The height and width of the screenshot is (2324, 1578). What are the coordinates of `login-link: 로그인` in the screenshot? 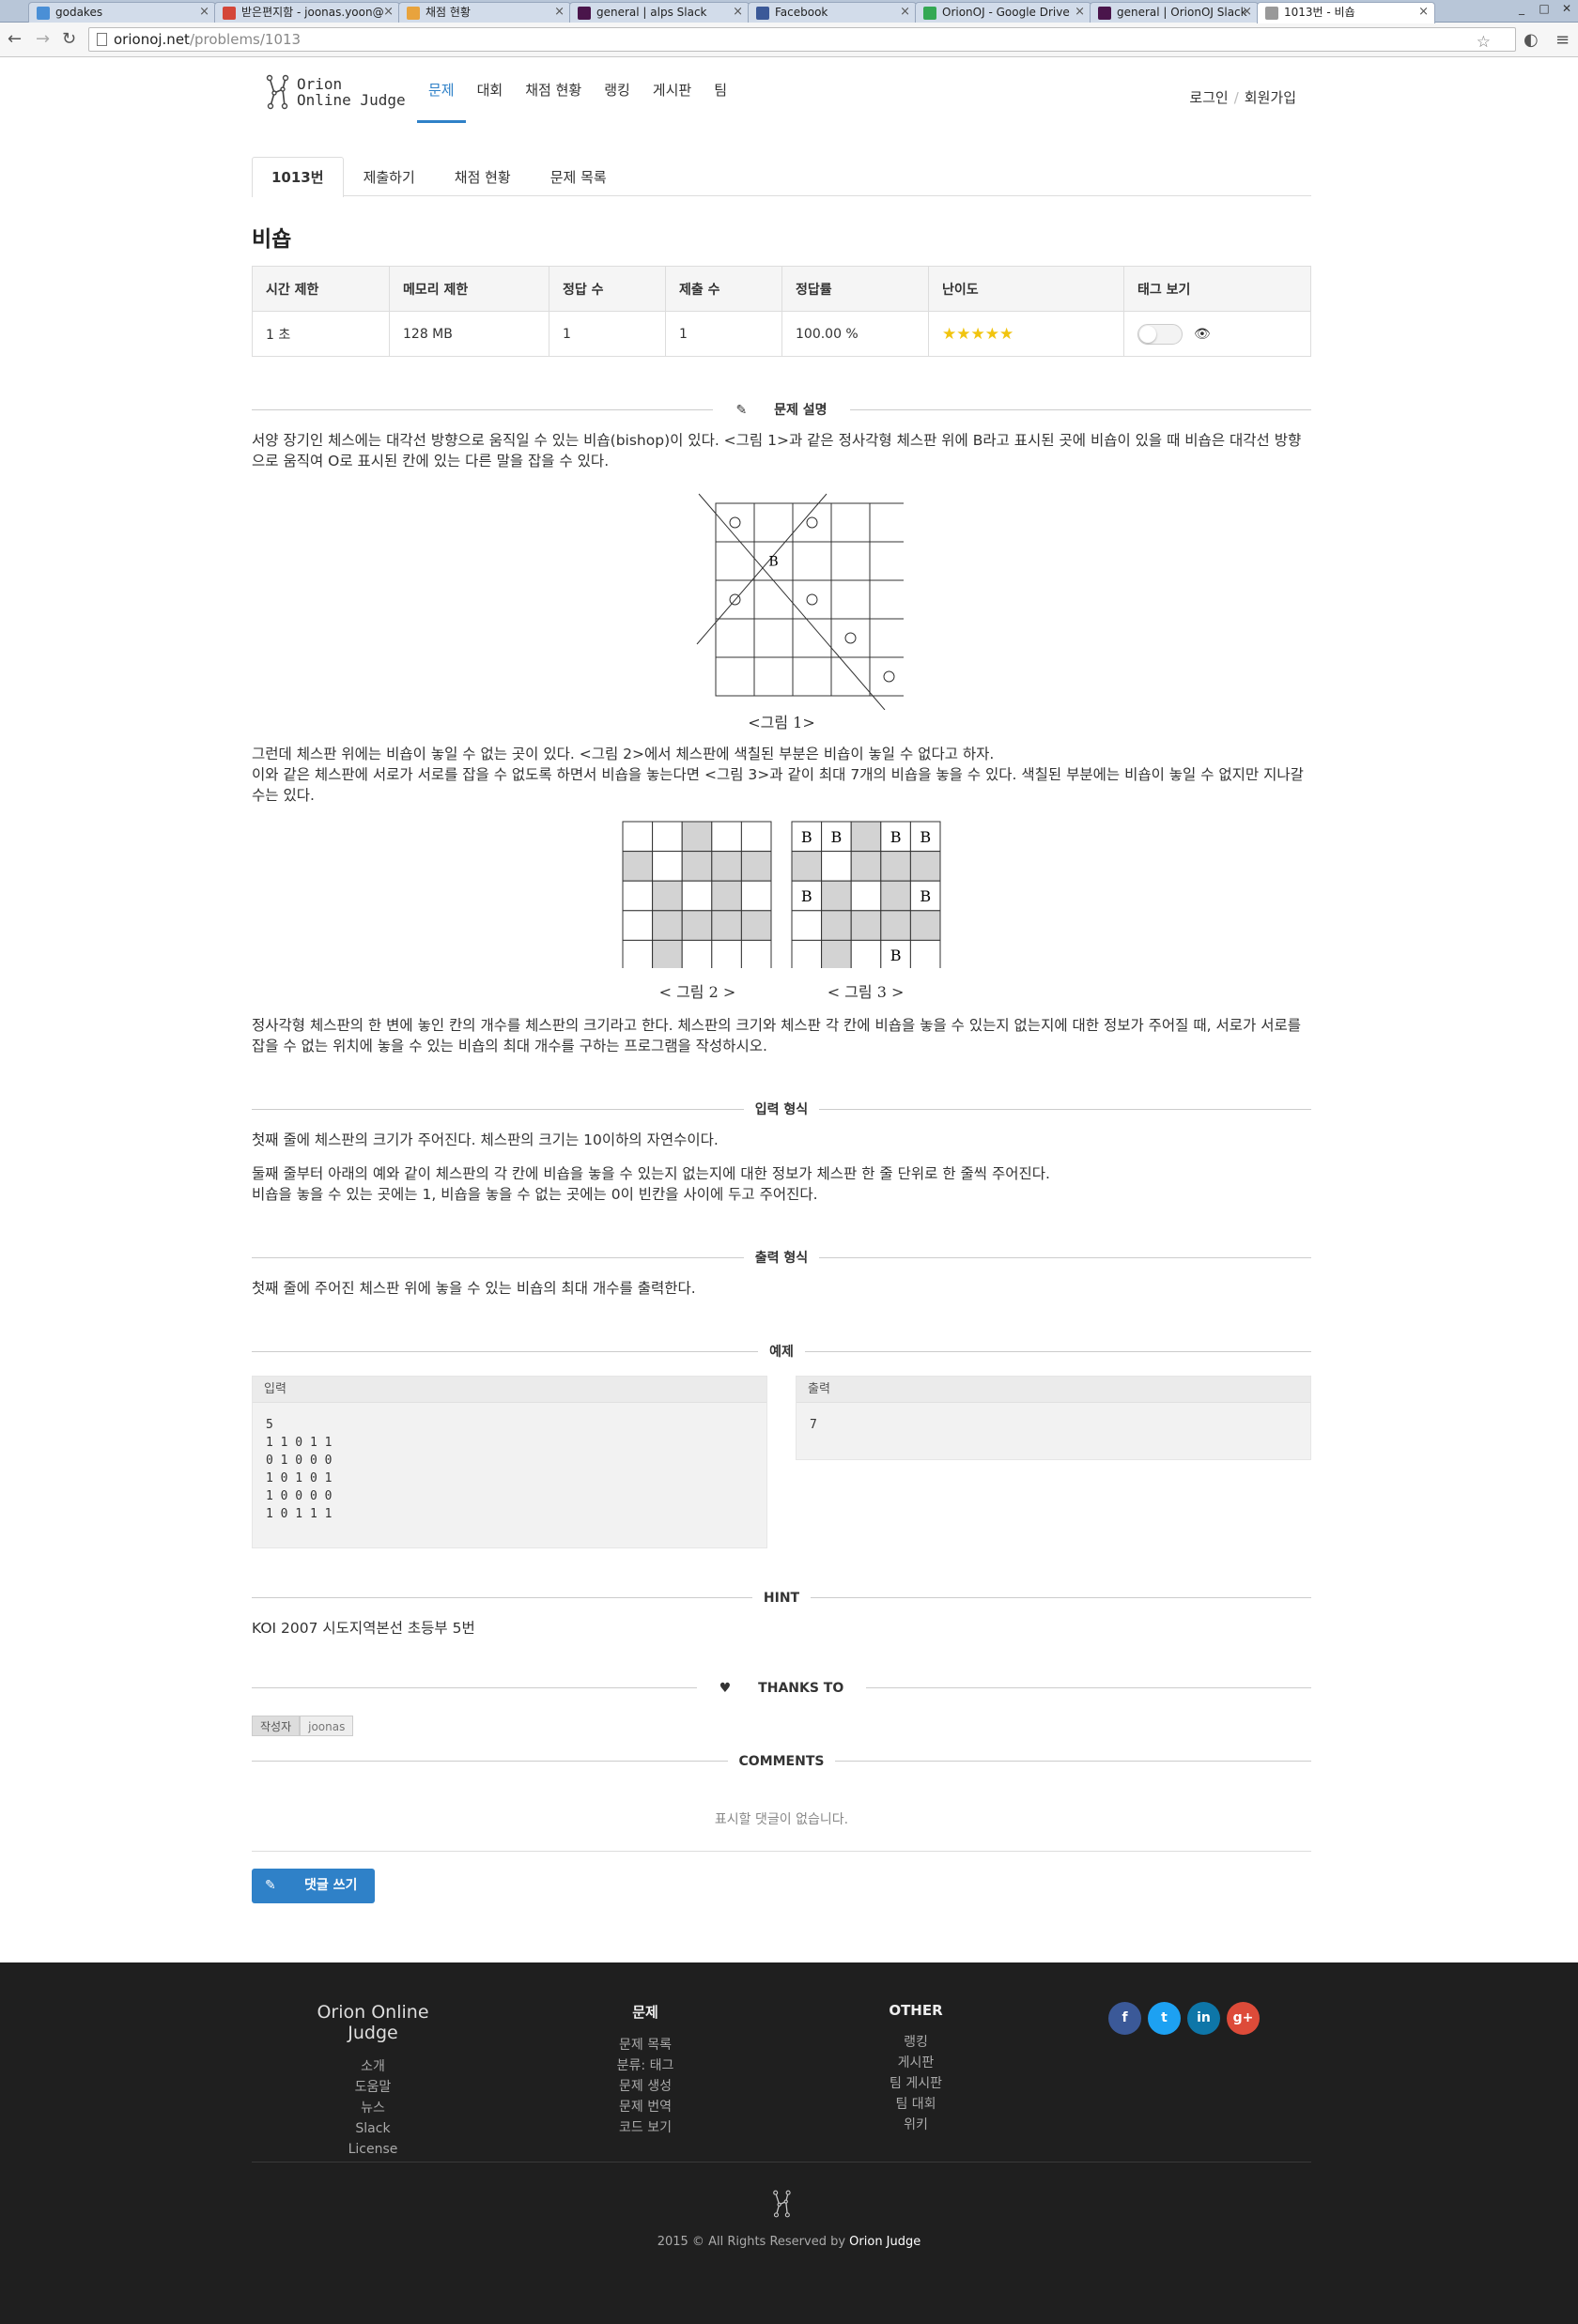 It's located at (1208, 98).